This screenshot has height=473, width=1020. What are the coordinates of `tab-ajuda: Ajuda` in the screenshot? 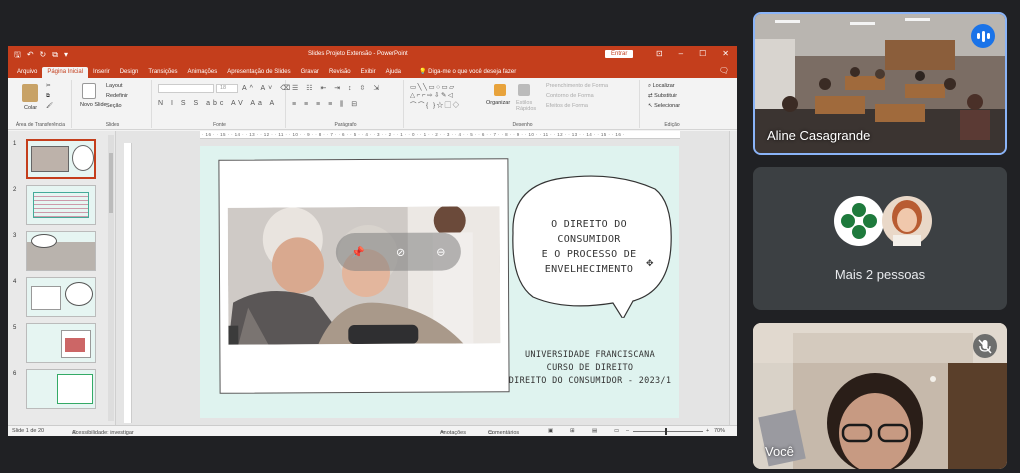 It's located at (393, 72).